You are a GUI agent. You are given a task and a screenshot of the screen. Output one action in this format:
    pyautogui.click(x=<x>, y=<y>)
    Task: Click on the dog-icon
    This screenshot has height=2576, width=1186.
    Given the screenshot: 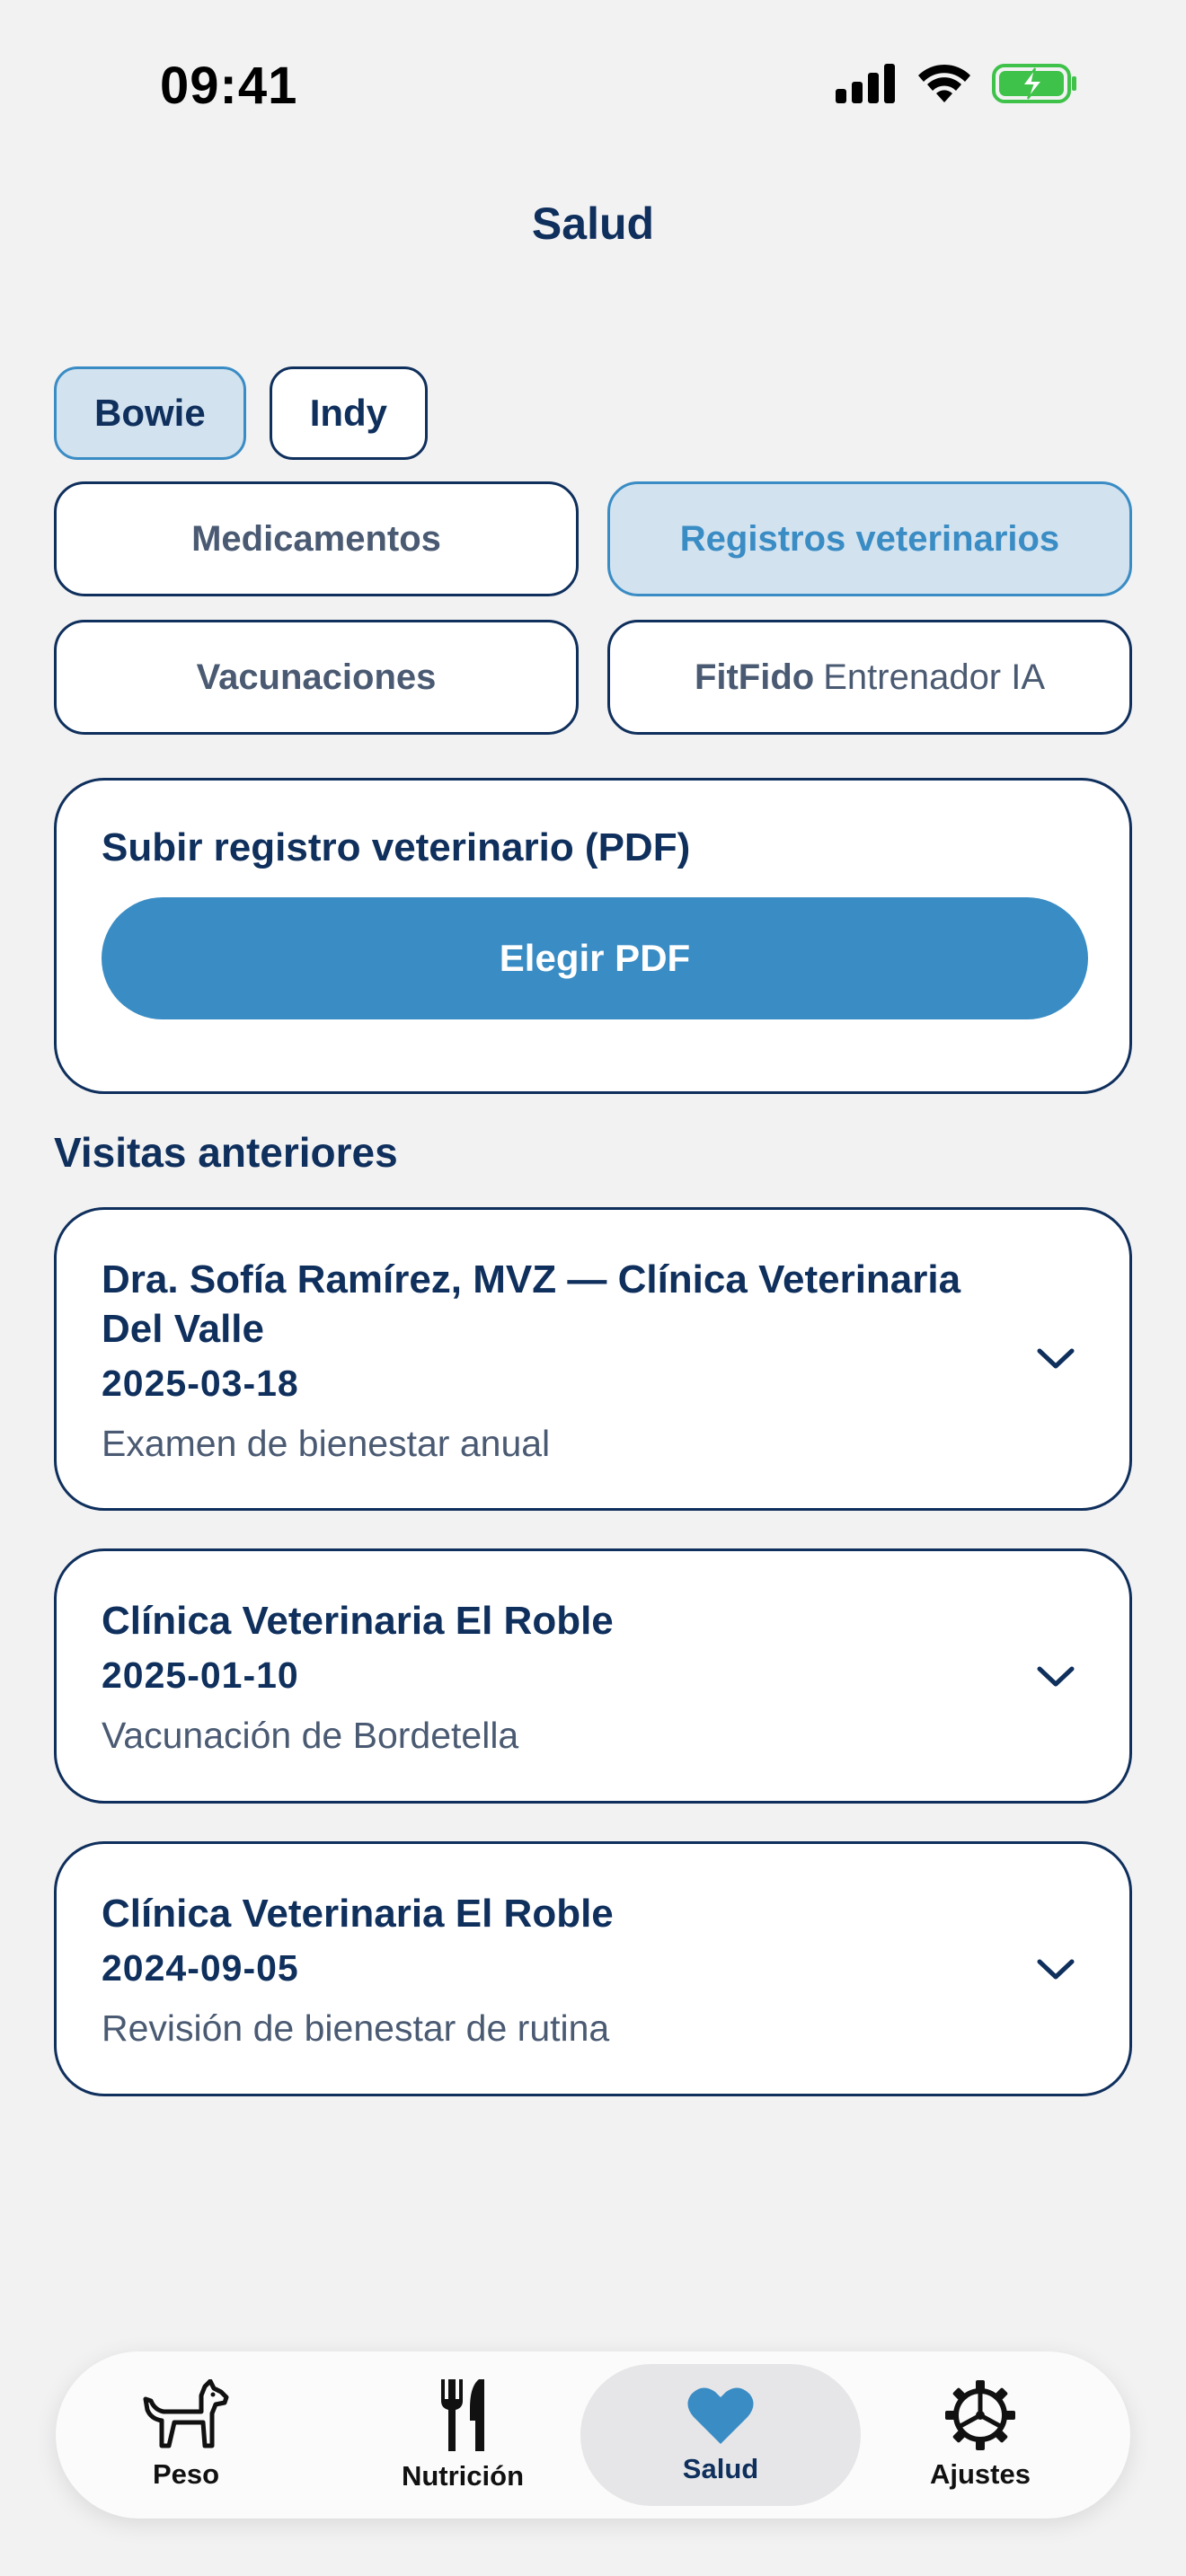 What is the action you would take?
    pyautogui.click(x=186, y=2413)
    